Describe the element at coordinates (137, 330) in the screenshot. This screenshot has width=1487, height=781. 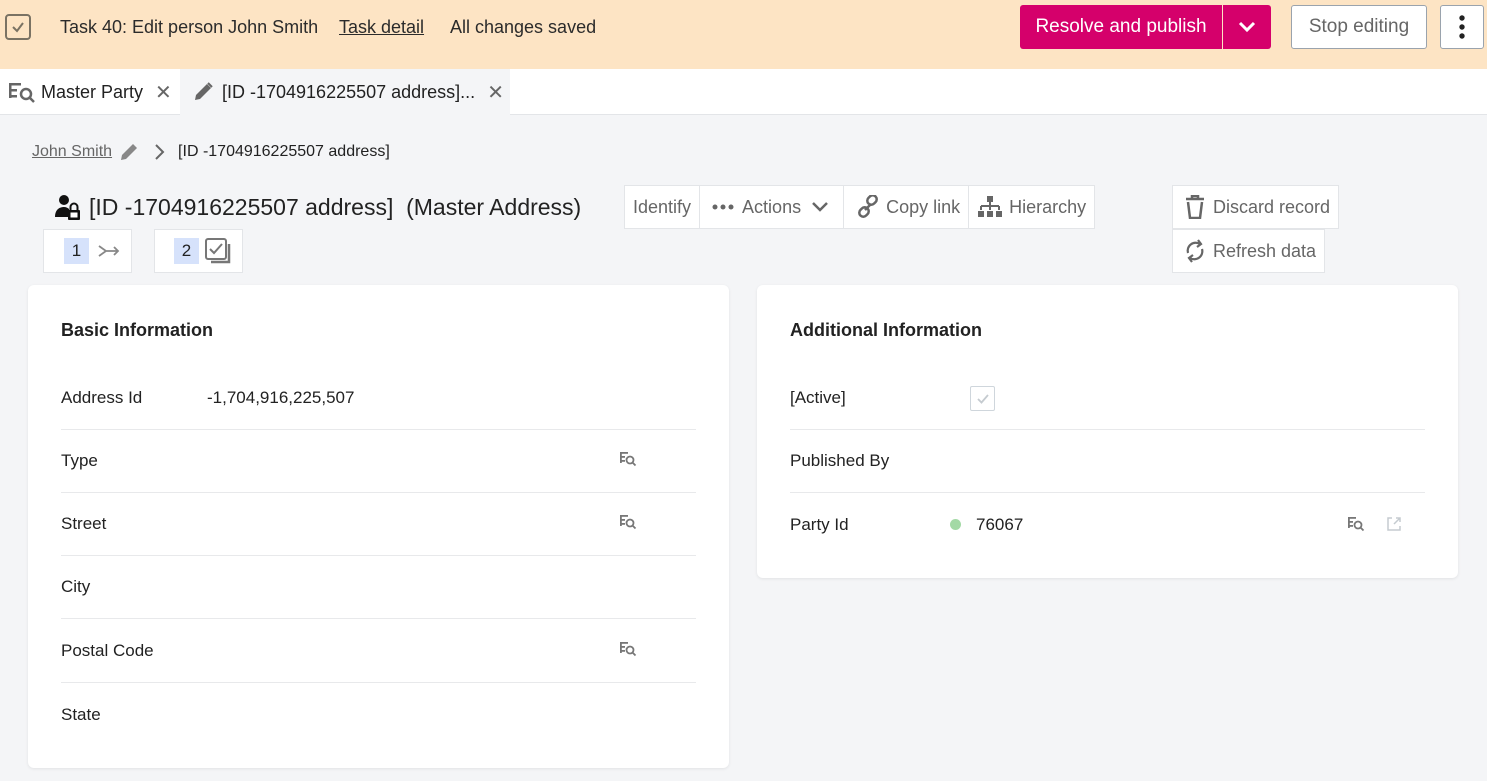
I see `card-title: Basic Information` at that location.